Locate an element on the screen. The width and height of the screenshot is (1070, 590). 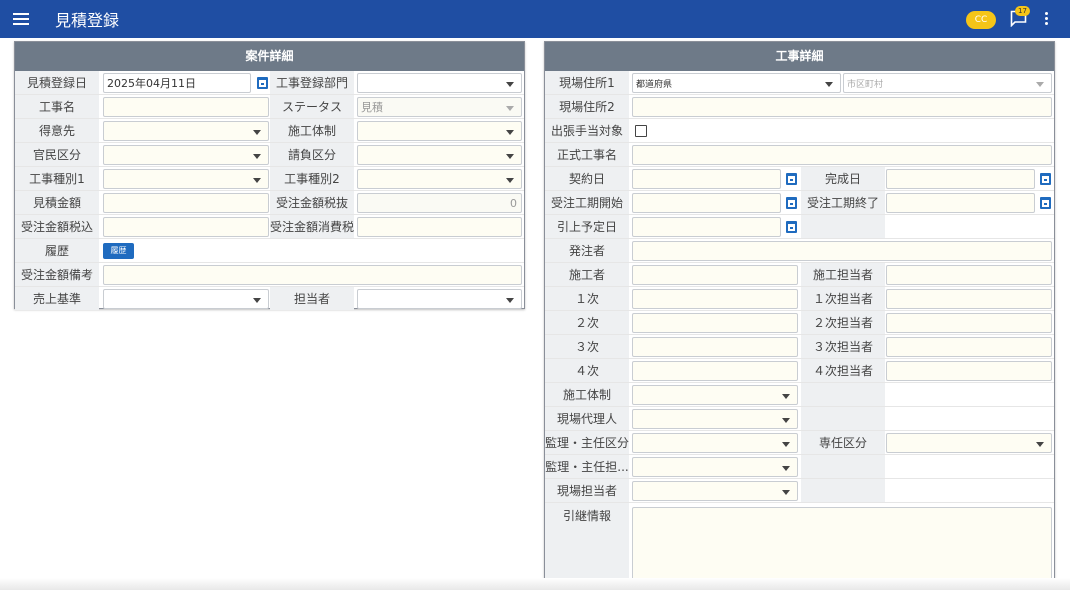
project-name-input is located at coordinates (186, 107).